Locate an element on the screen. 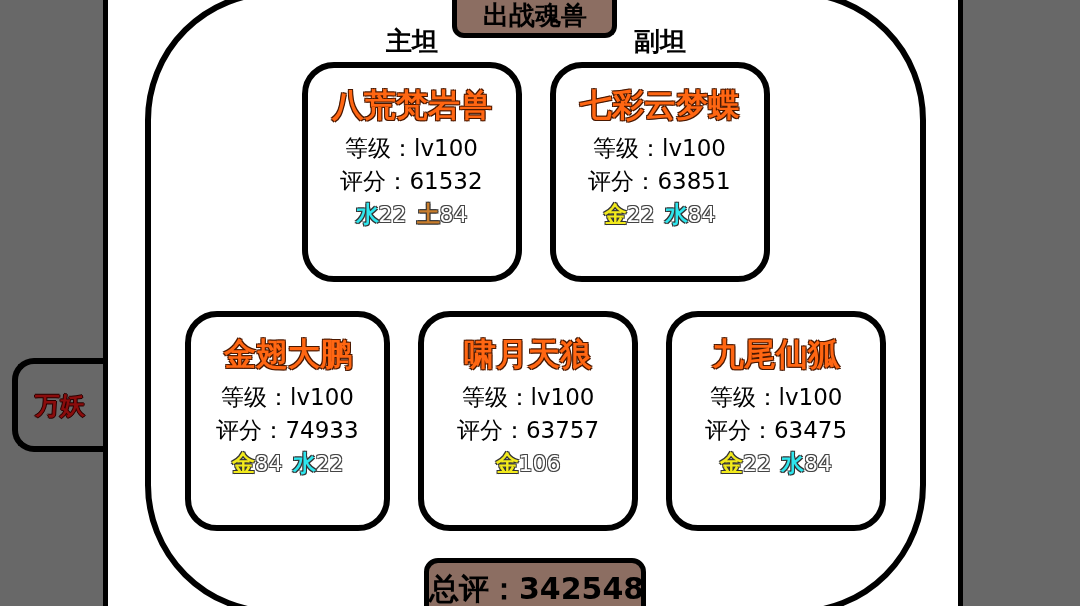  role-label: 副坦 is located at coordinates (659, 41).